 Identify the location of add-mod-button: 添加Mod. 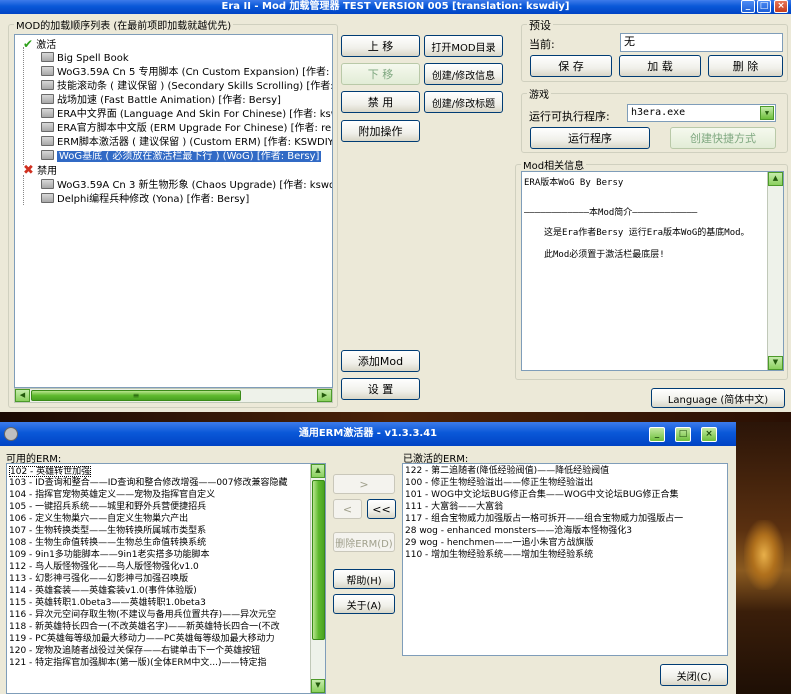
(380, 361).